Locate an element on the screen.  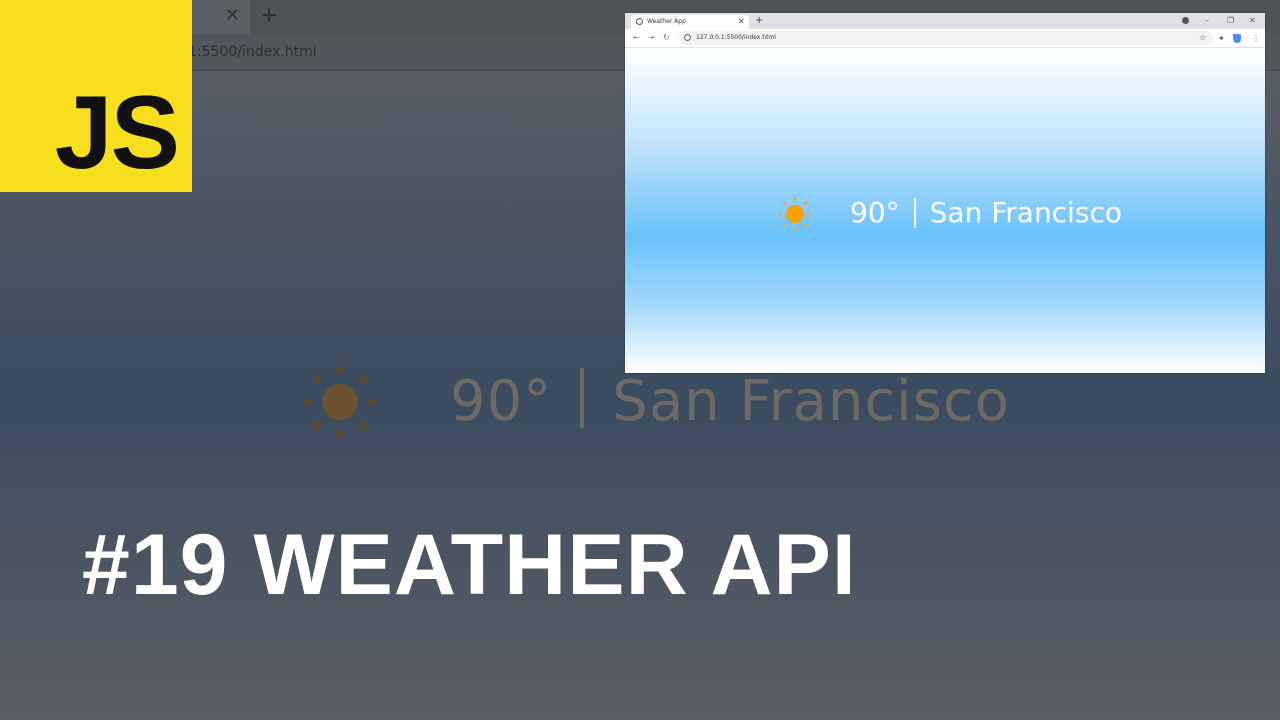
tab-title: Weather App is located at coordinates (666, 21).